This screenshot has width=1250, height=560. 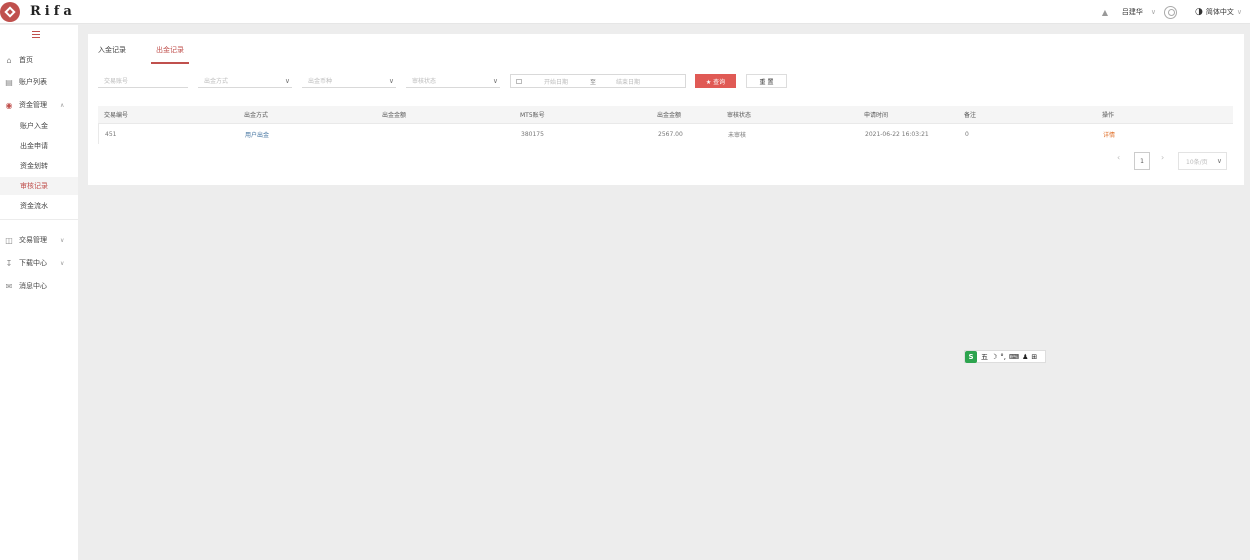 I want to click on column-header: 操作, so click(x=1108, y=115).